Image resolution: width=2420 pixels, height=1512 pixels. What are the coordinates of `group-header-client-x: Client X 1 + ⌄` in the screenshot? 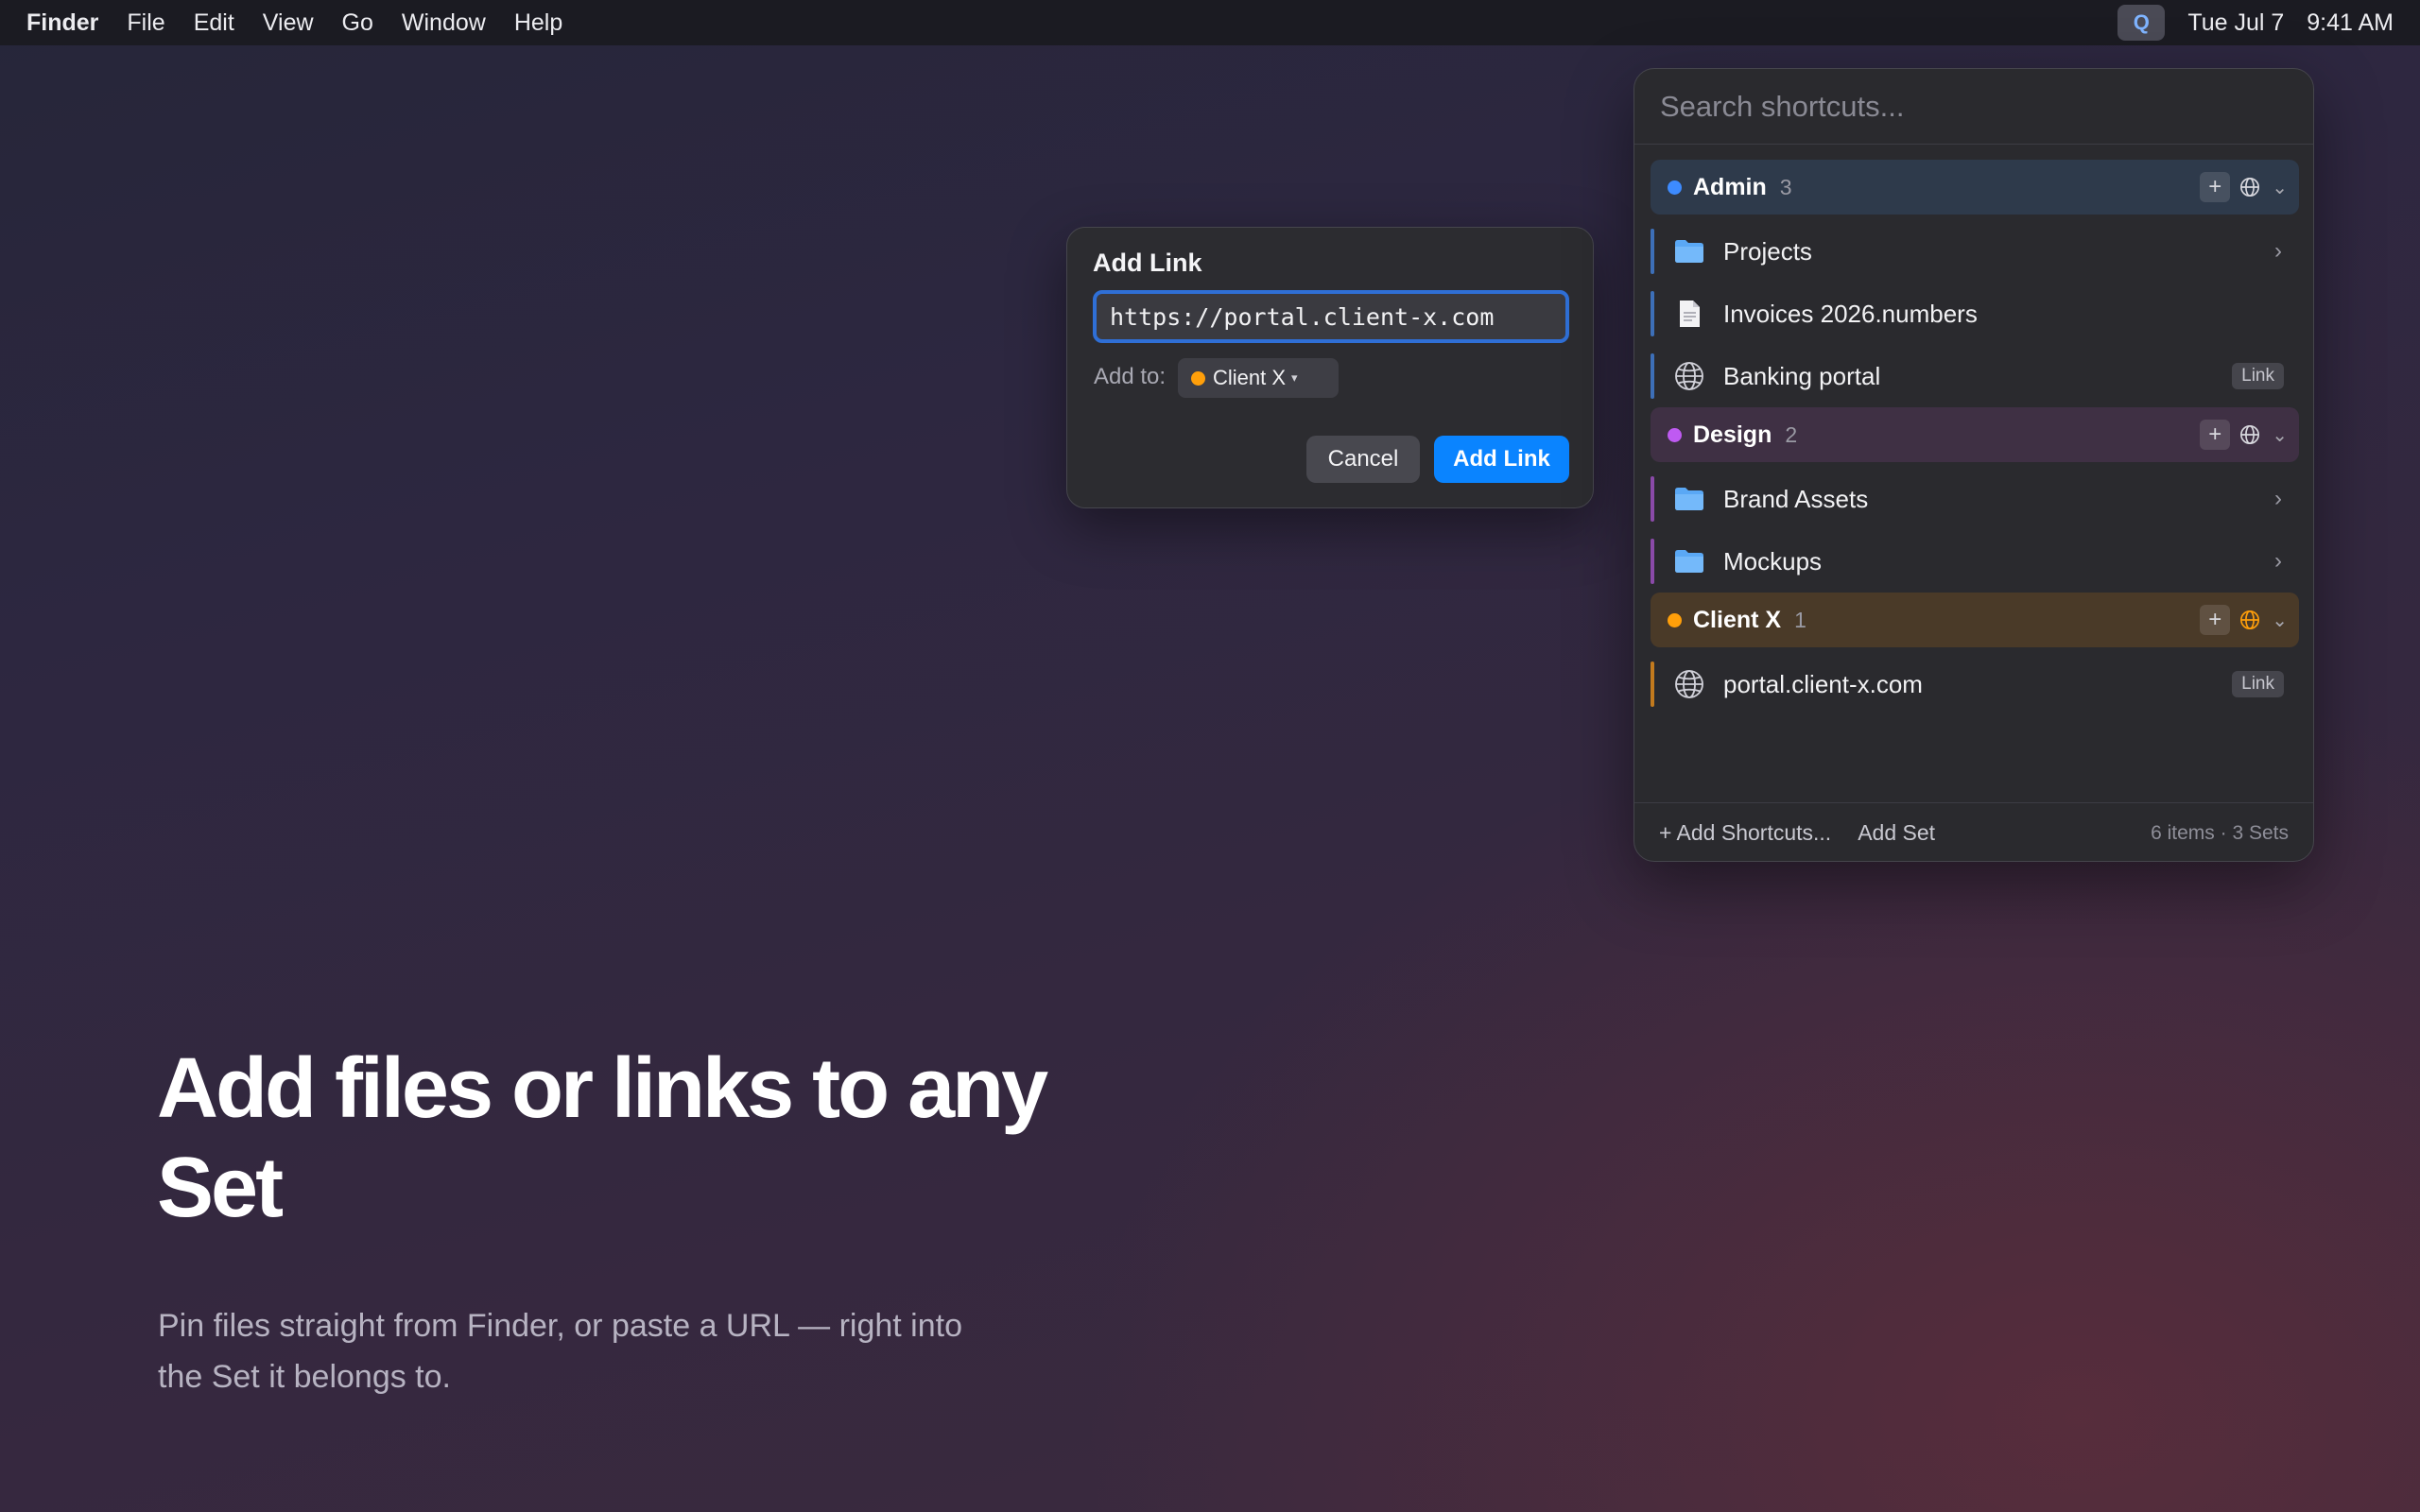 It's located at (1975, 620).